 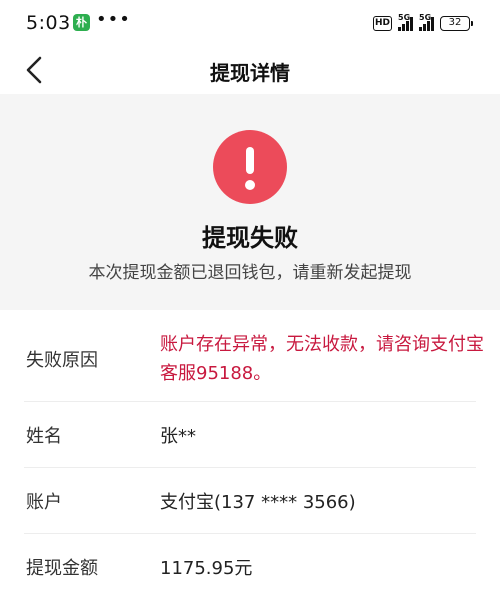 I want to click on detail-label: 失败原因, so click(x=62, y=360).